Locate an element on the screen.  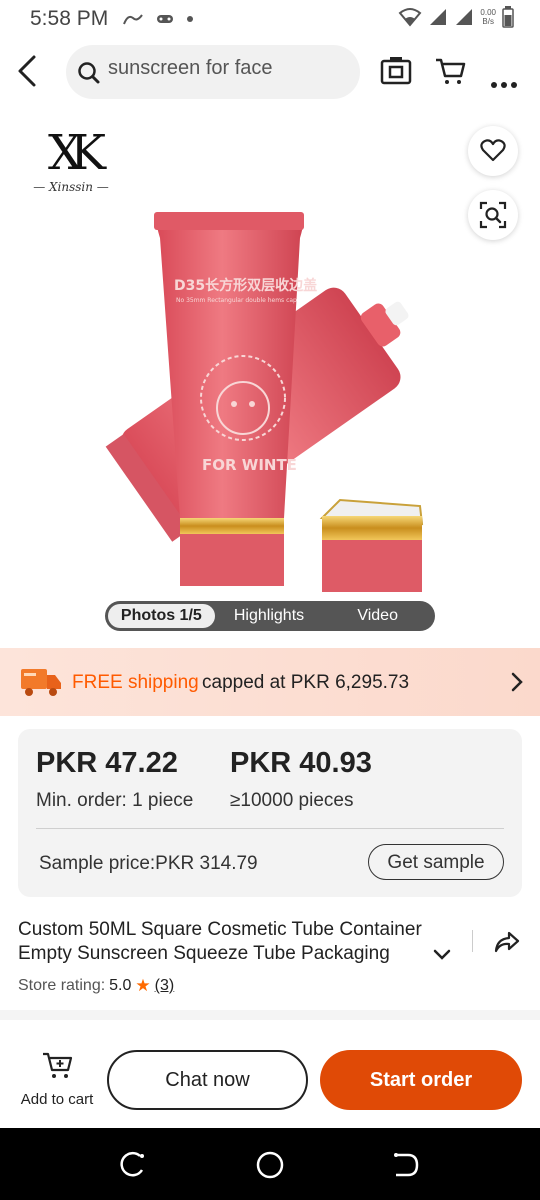
net-speed-unit: B/s is located at coordinates (488, 21).